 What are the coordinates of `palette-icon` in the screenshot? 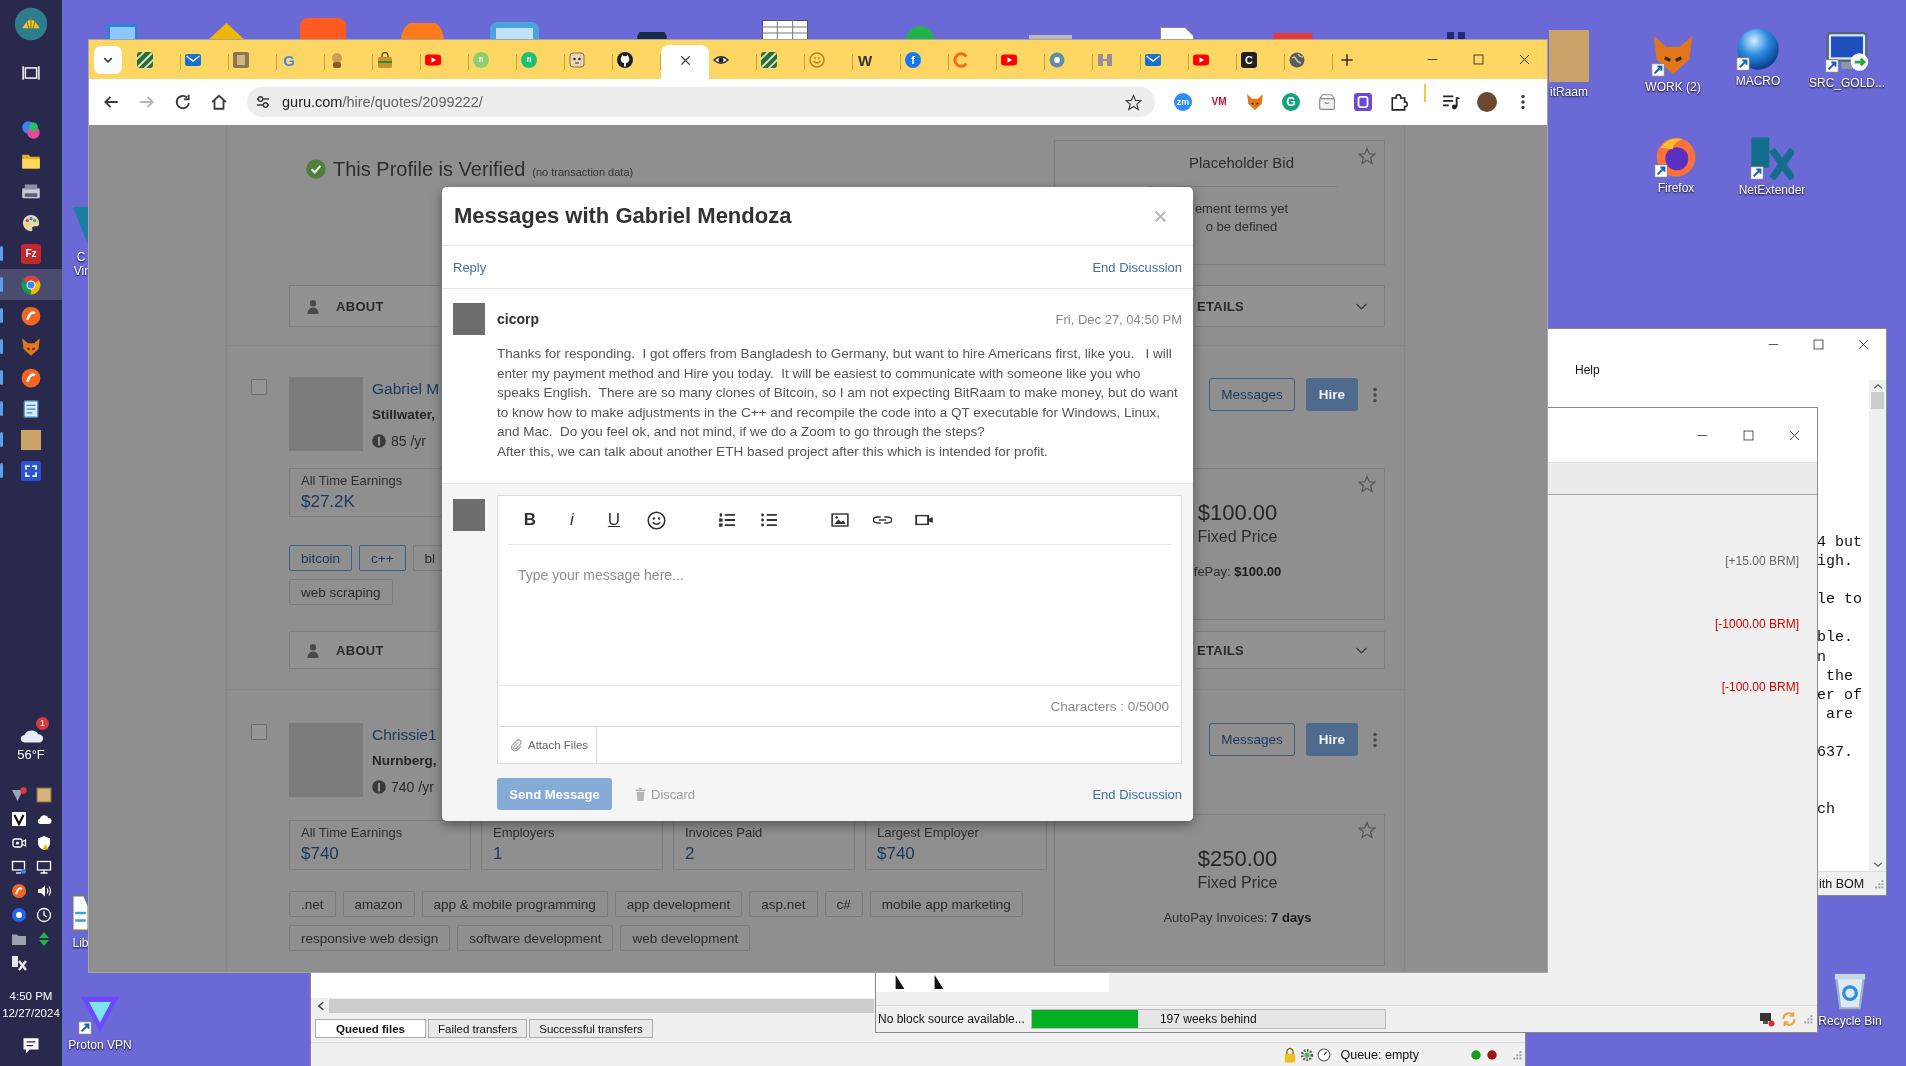 It's located at (31, 222).